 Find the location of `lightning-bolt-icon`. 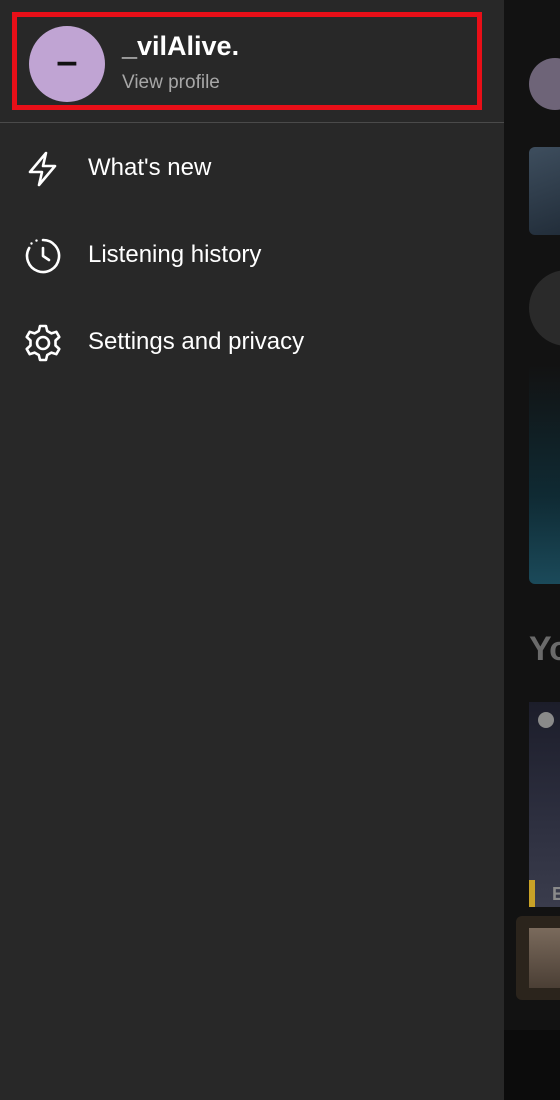

lightning-bolt-icon is located at coordinates (43, 169).